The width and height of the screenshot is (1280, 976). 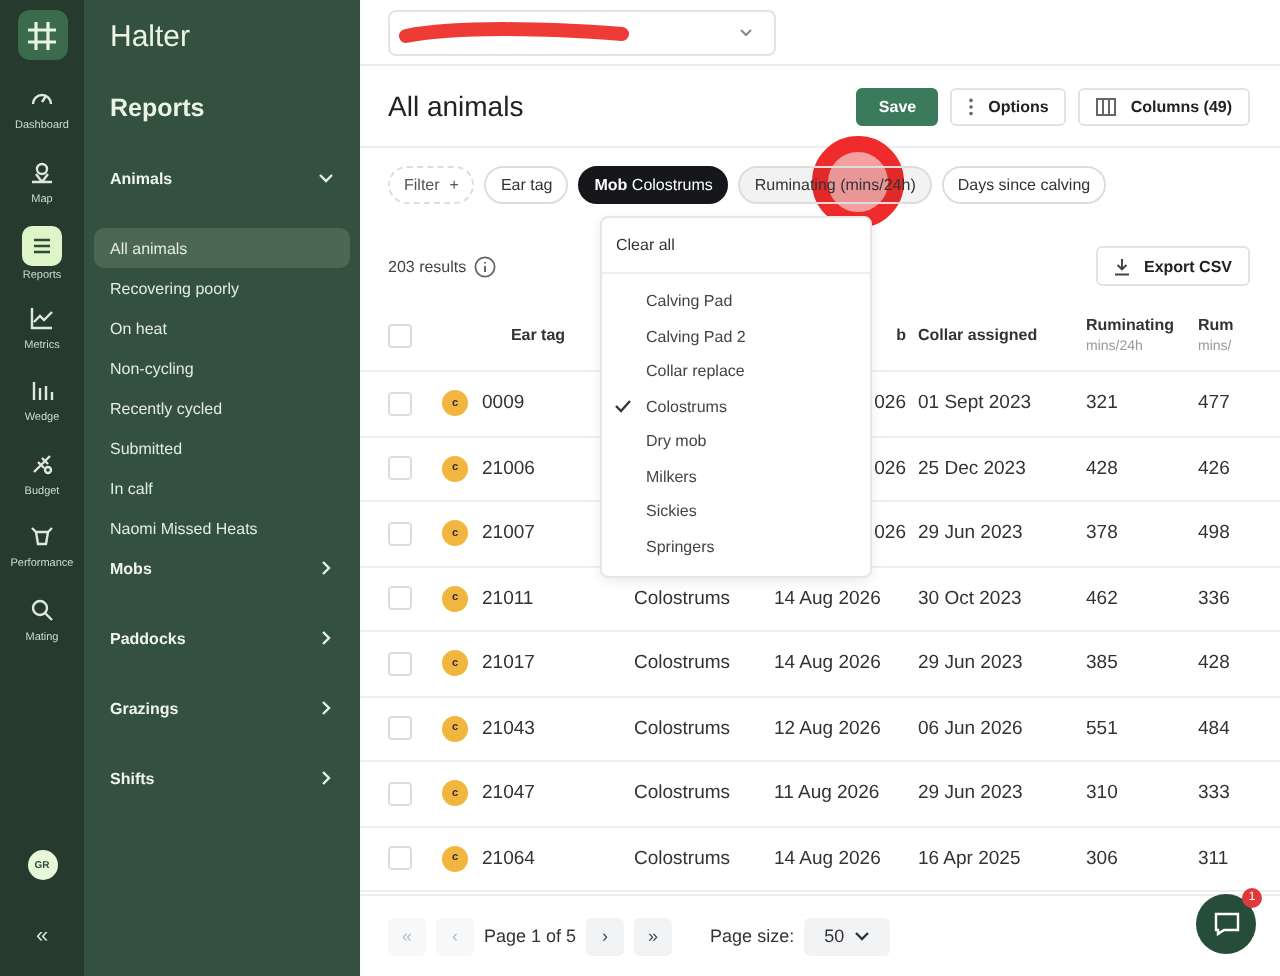 What do you see at coordinates (970, 728) in the screenshot?
I see `table-cell: 06 Jun 2026` at bounding box center [970, 728].